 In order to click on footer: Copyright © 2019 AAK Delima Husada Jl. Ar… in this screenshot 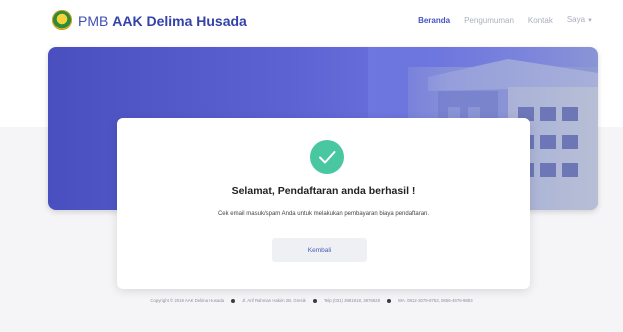, I will do `click(311, 301)`.